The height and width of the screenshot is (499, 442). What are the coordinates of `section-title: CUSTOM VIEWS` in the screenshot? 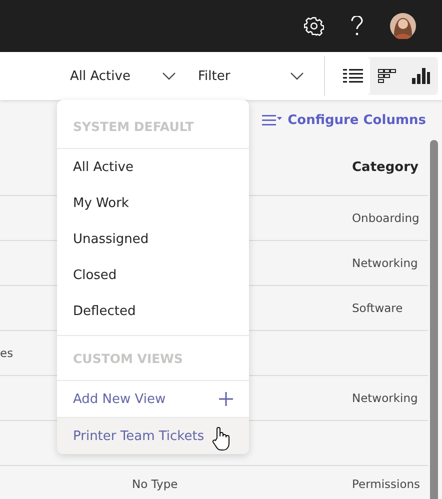 It's located at (128, 358).